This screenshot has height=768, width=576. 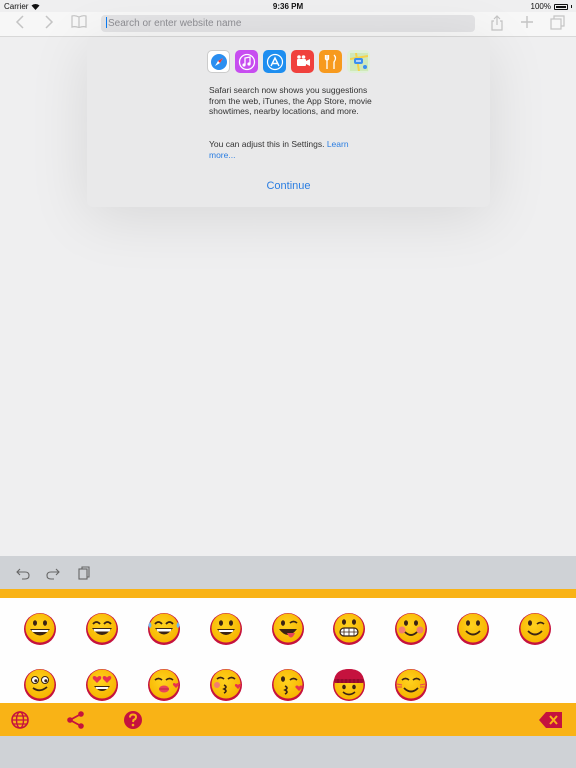 I want to click on kissing-heart-face-emoji, so click(x=226, y=685).